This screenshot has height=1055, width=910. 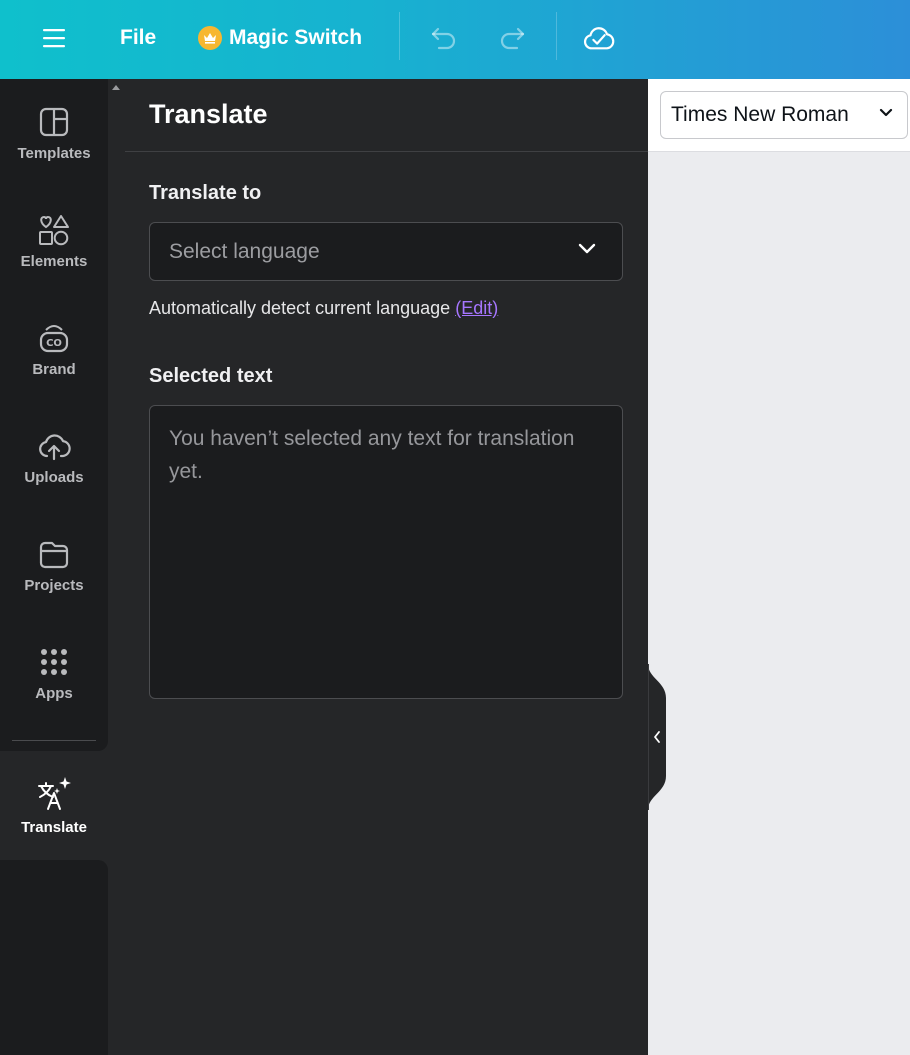 What do you see at coordinates (54, 446) in the screenshot?
I see `uploads-icon` at bounding box center [54, 446].